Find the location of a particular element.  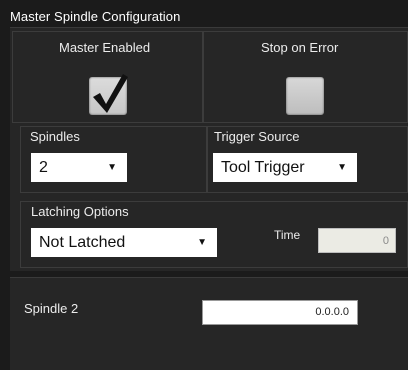

trigger-source-label: Trigger Source is located at coordinates (257, 136).